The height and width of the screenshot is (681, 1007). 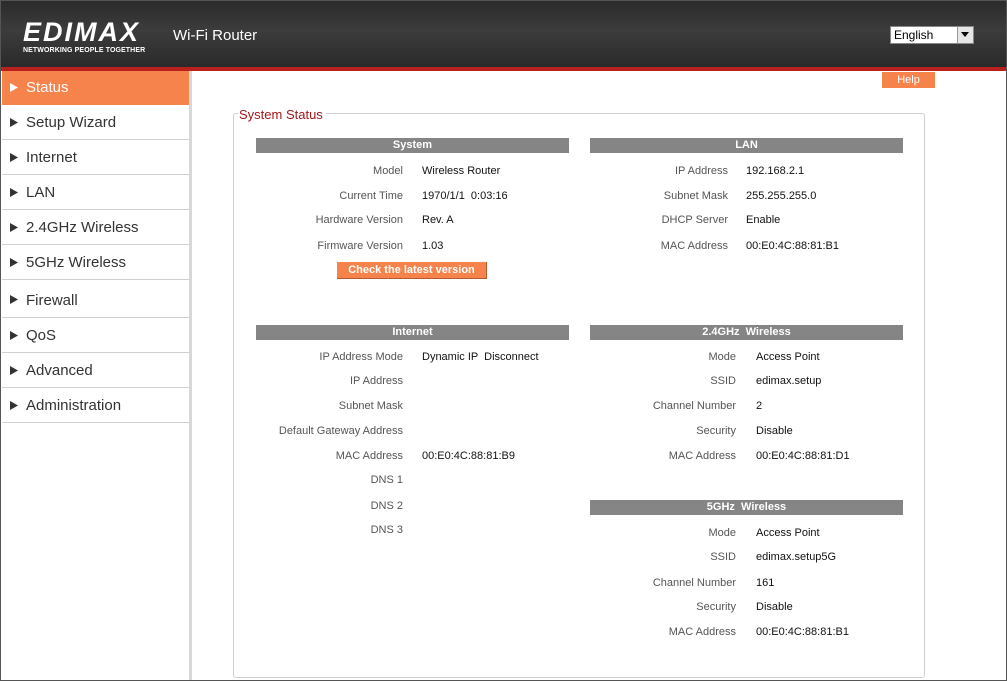 What do you see at coordinates (694, 220) in the screenshot?
I see `row-label: DHCP Server` at bounding box center [694, 220].